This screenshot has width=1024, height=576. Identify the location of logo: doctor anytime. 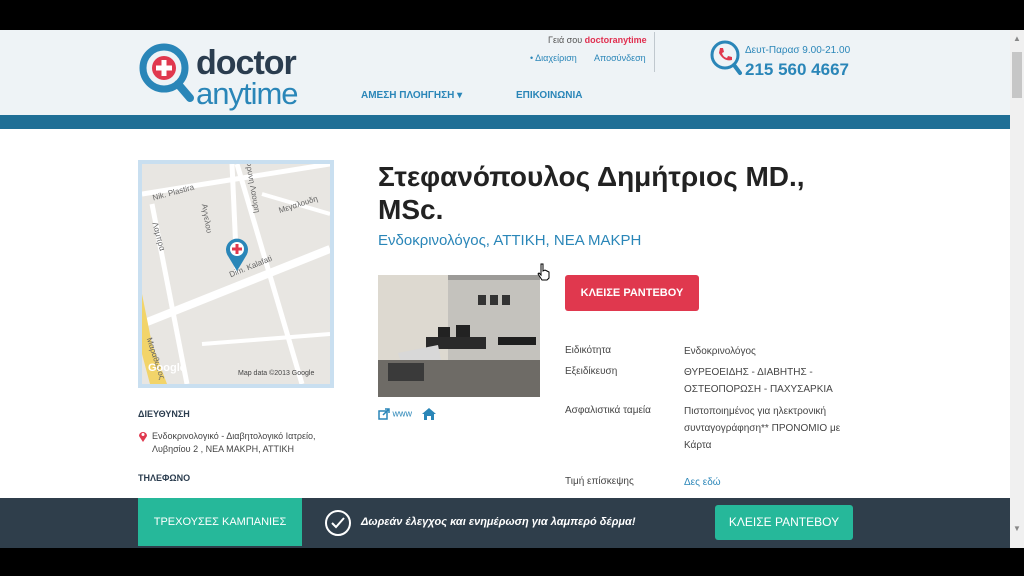
(228, 75).